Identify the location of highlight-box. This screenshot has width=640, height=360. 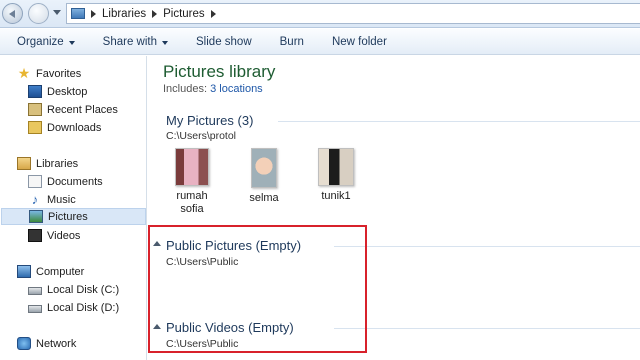
(257, 289).